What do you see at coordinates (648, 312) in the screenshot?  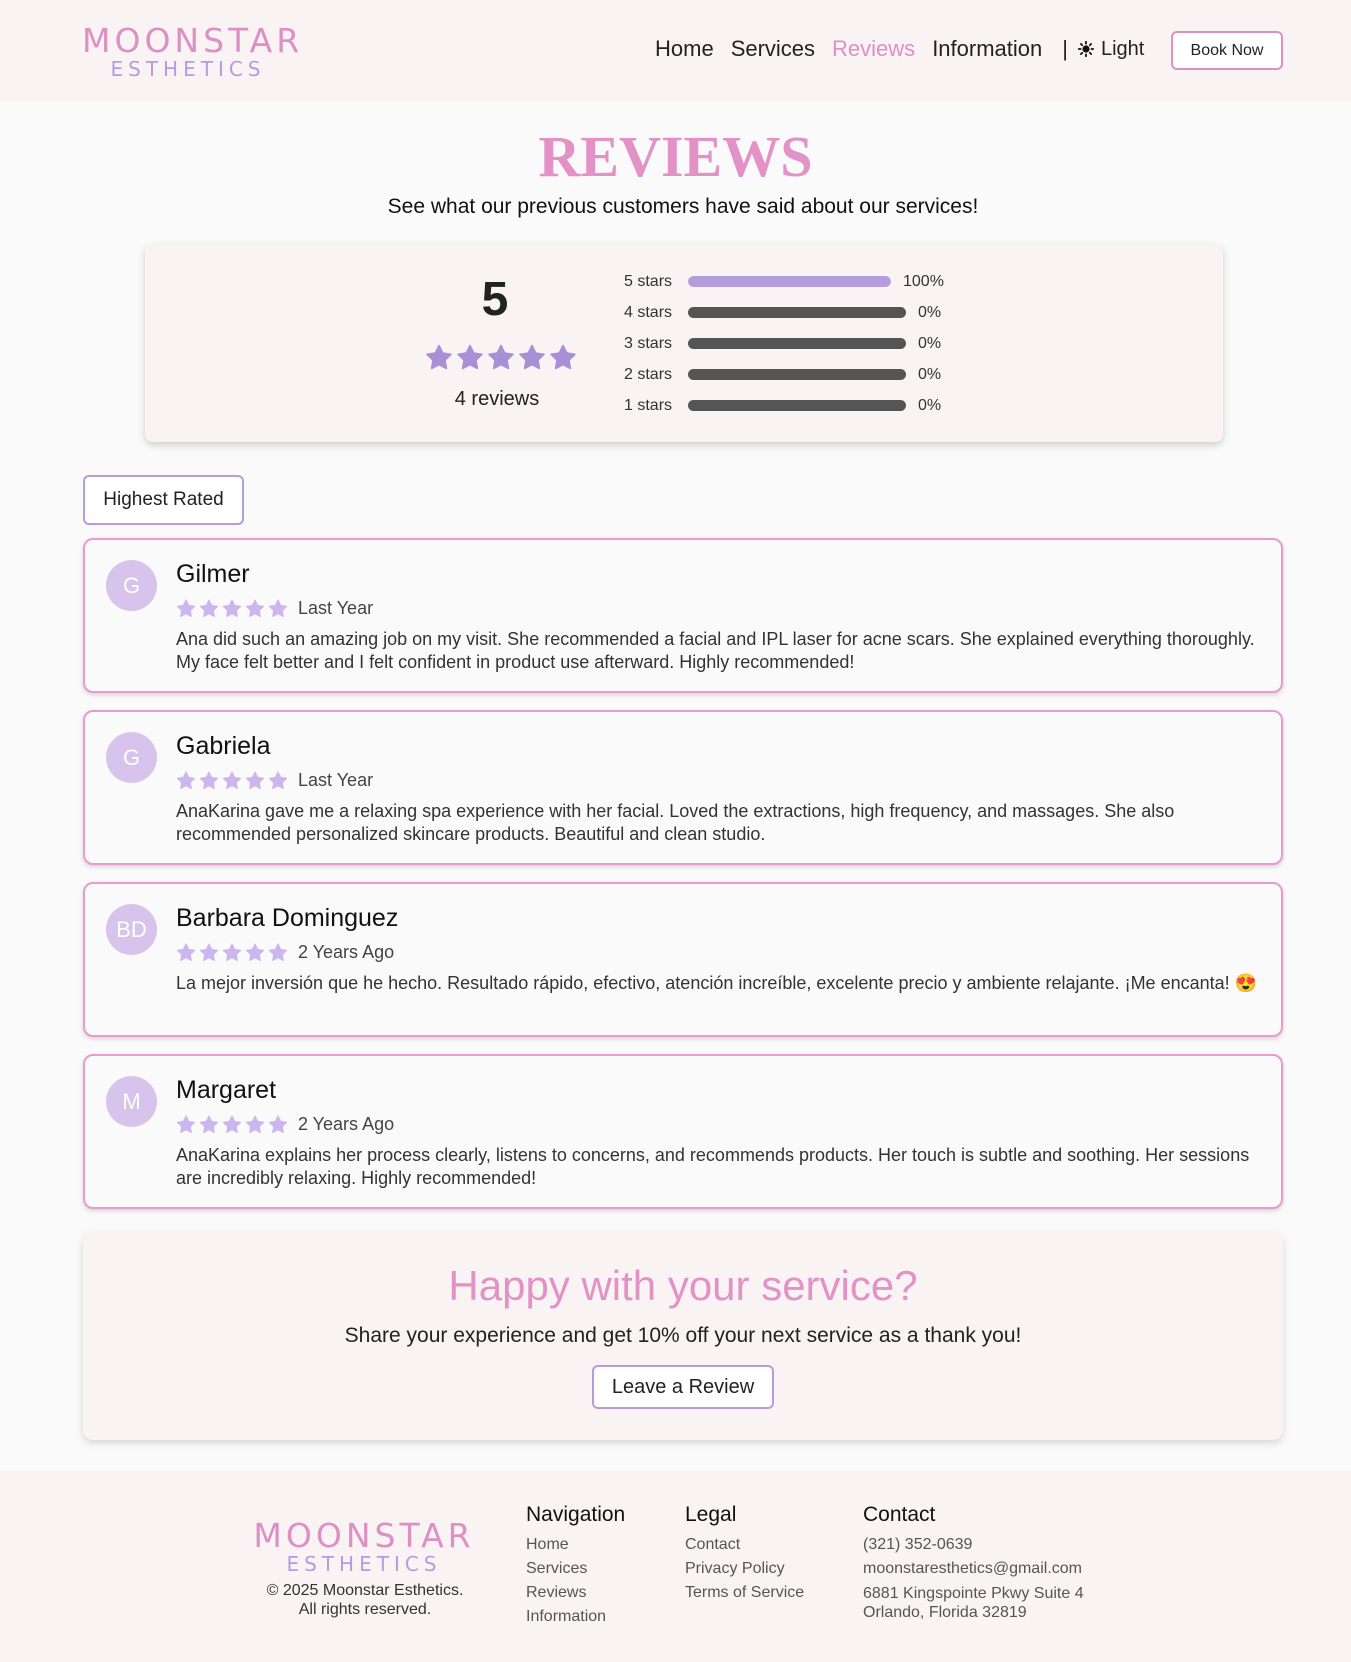 I see `rating-bar-label: 4 stars` at bounding box center [648, 312].